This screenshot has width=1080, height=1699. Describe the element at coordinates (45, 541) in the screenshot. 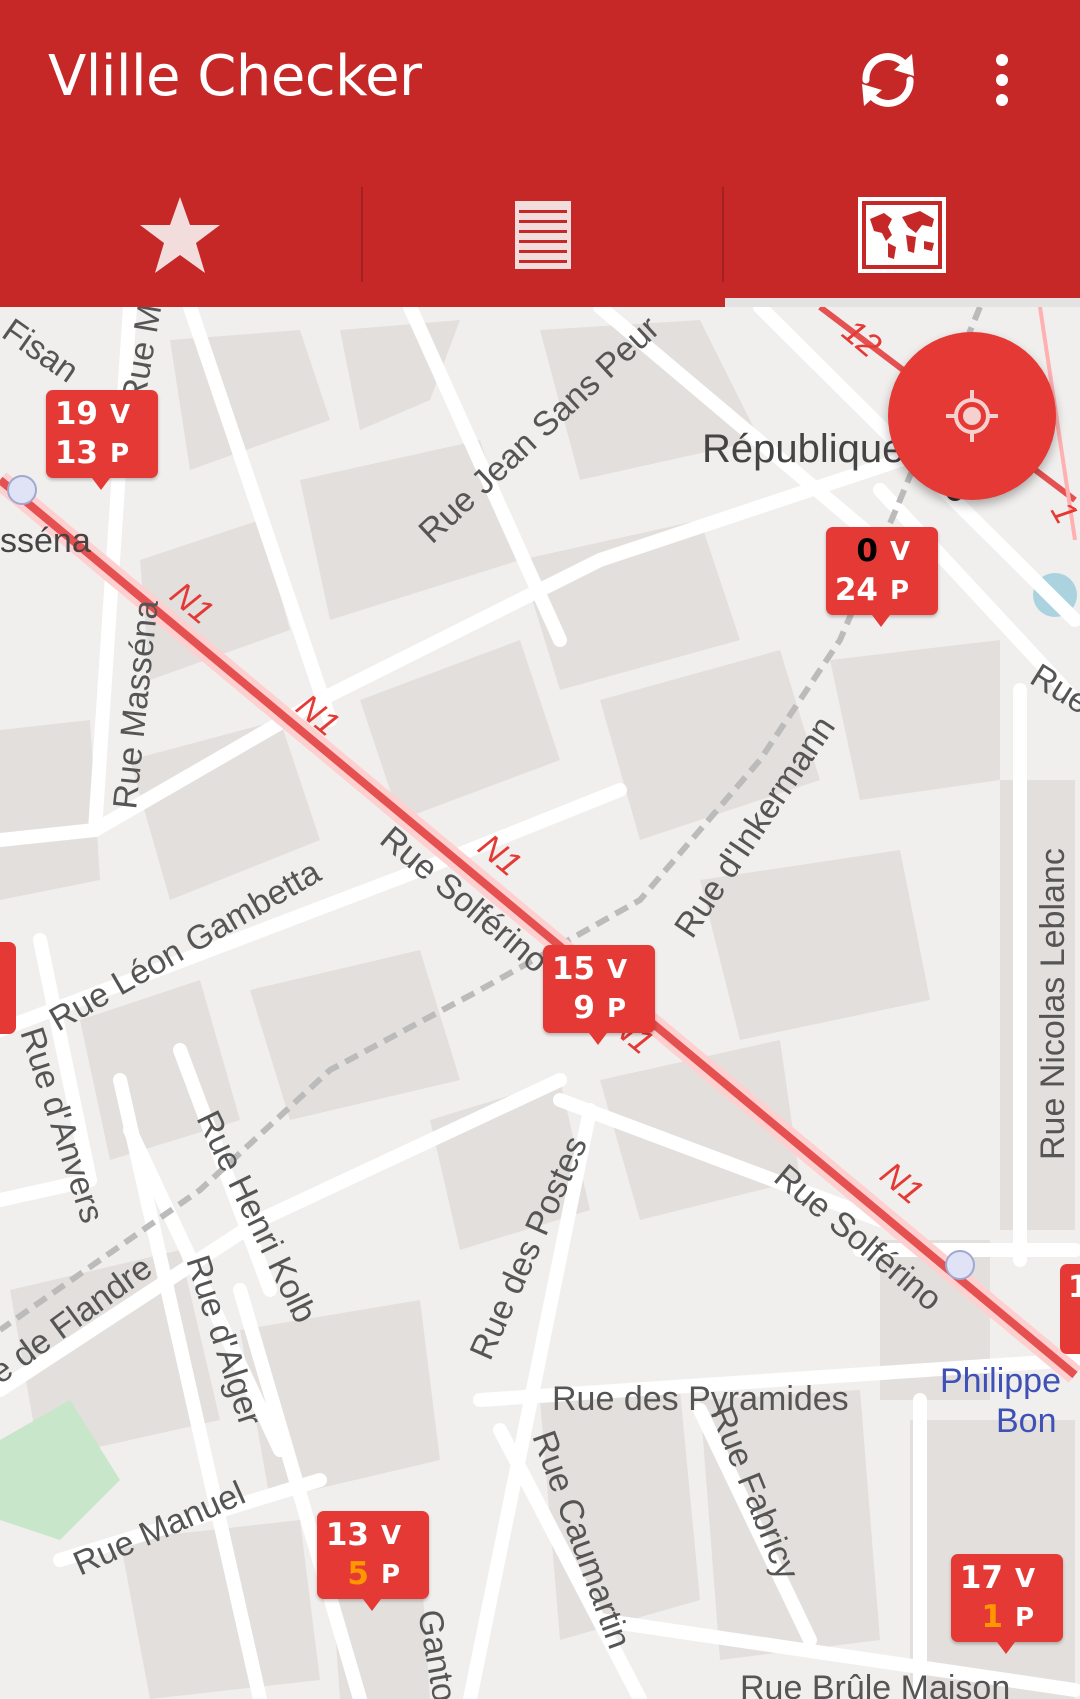

I see `label-massena: sséna` at that location.